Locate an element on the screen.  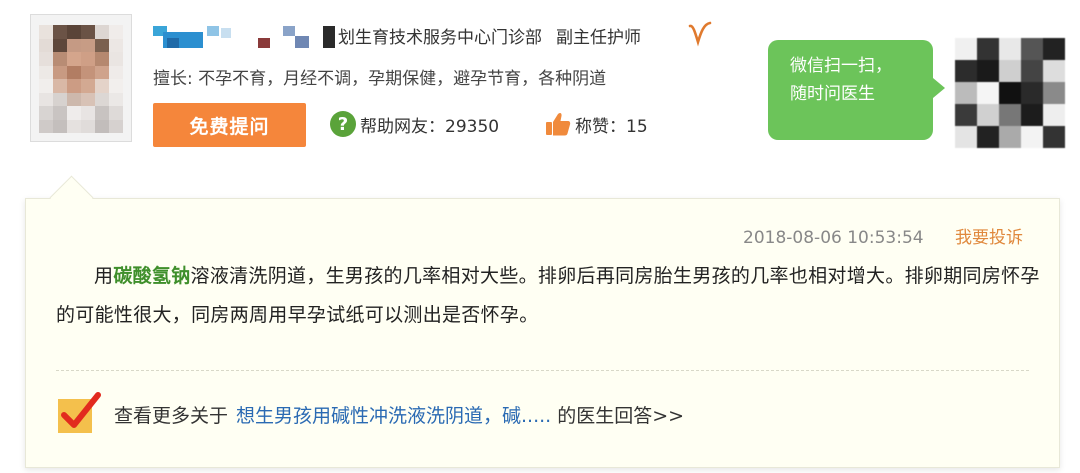
help-count-stat: ? 帮助网友：29350 is located at coordinates (414, 124).